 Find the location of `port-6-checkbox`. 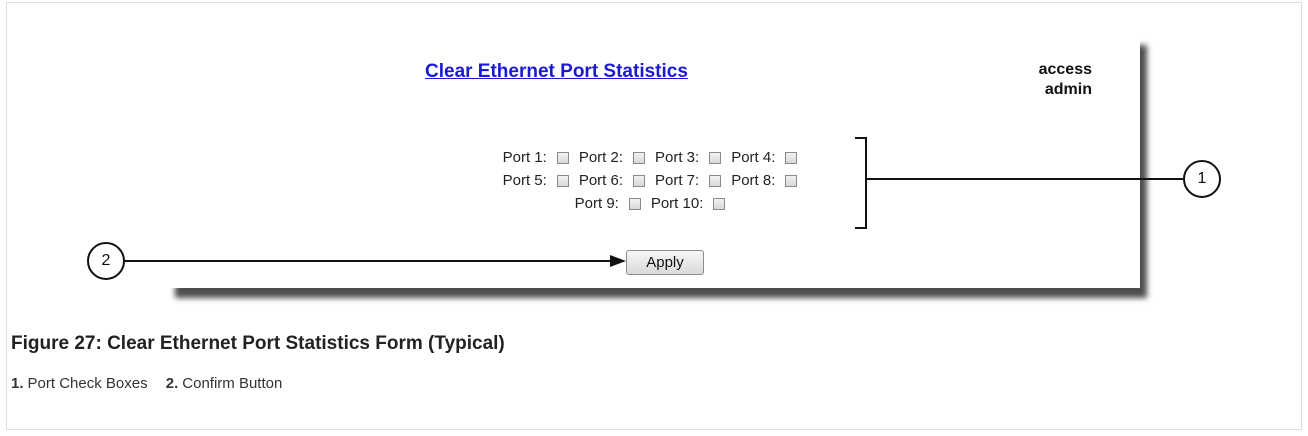

port-6-checkbox is located at coordinates (639, 180).